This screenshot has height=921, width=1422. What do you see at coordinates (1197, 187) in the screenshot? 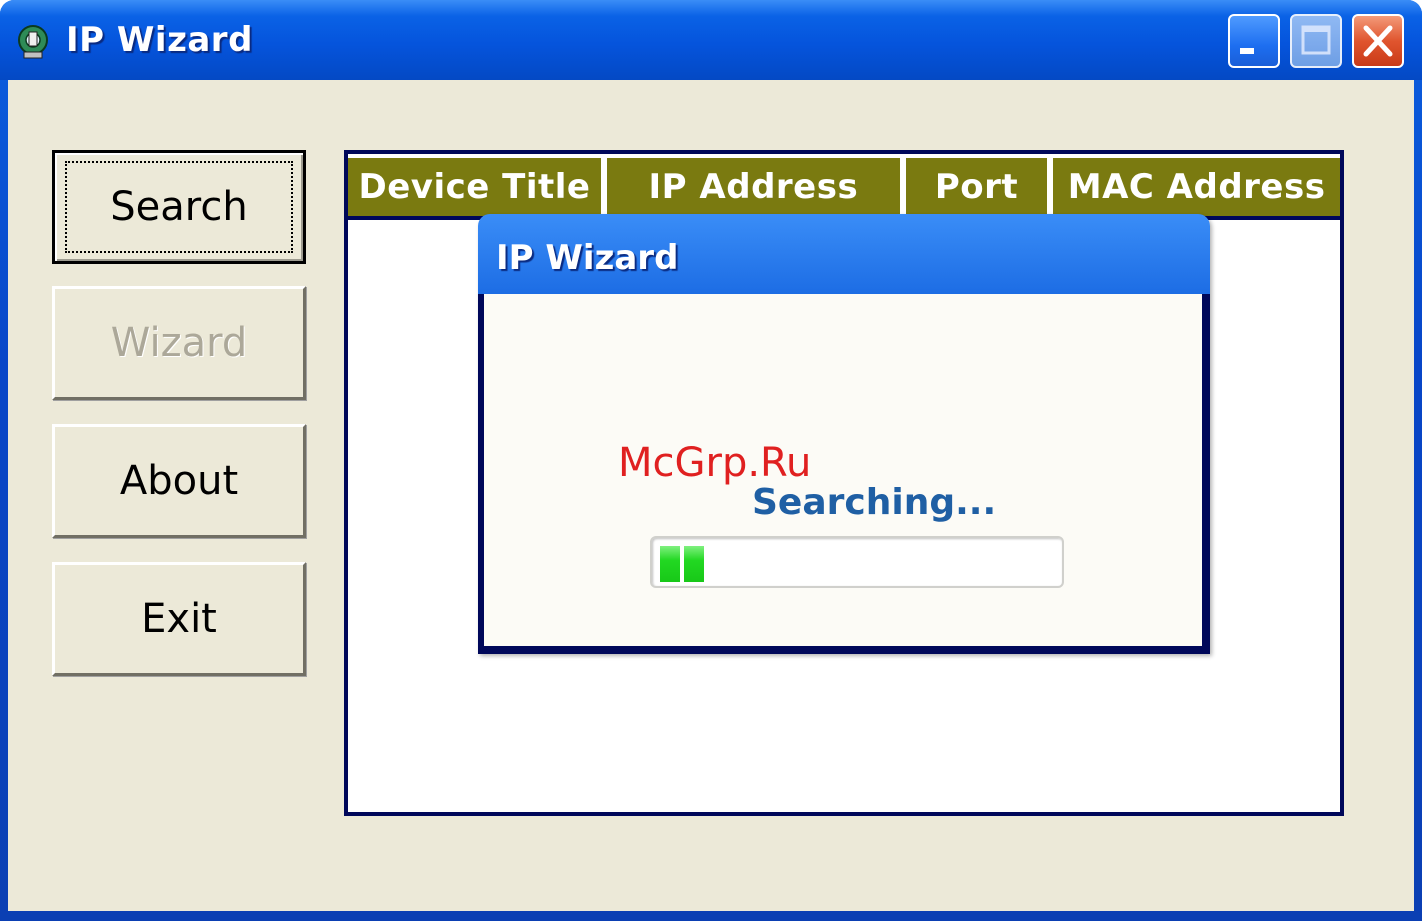
I see `column-mac-address: MAC Address` at bounding box center [1197, 187].